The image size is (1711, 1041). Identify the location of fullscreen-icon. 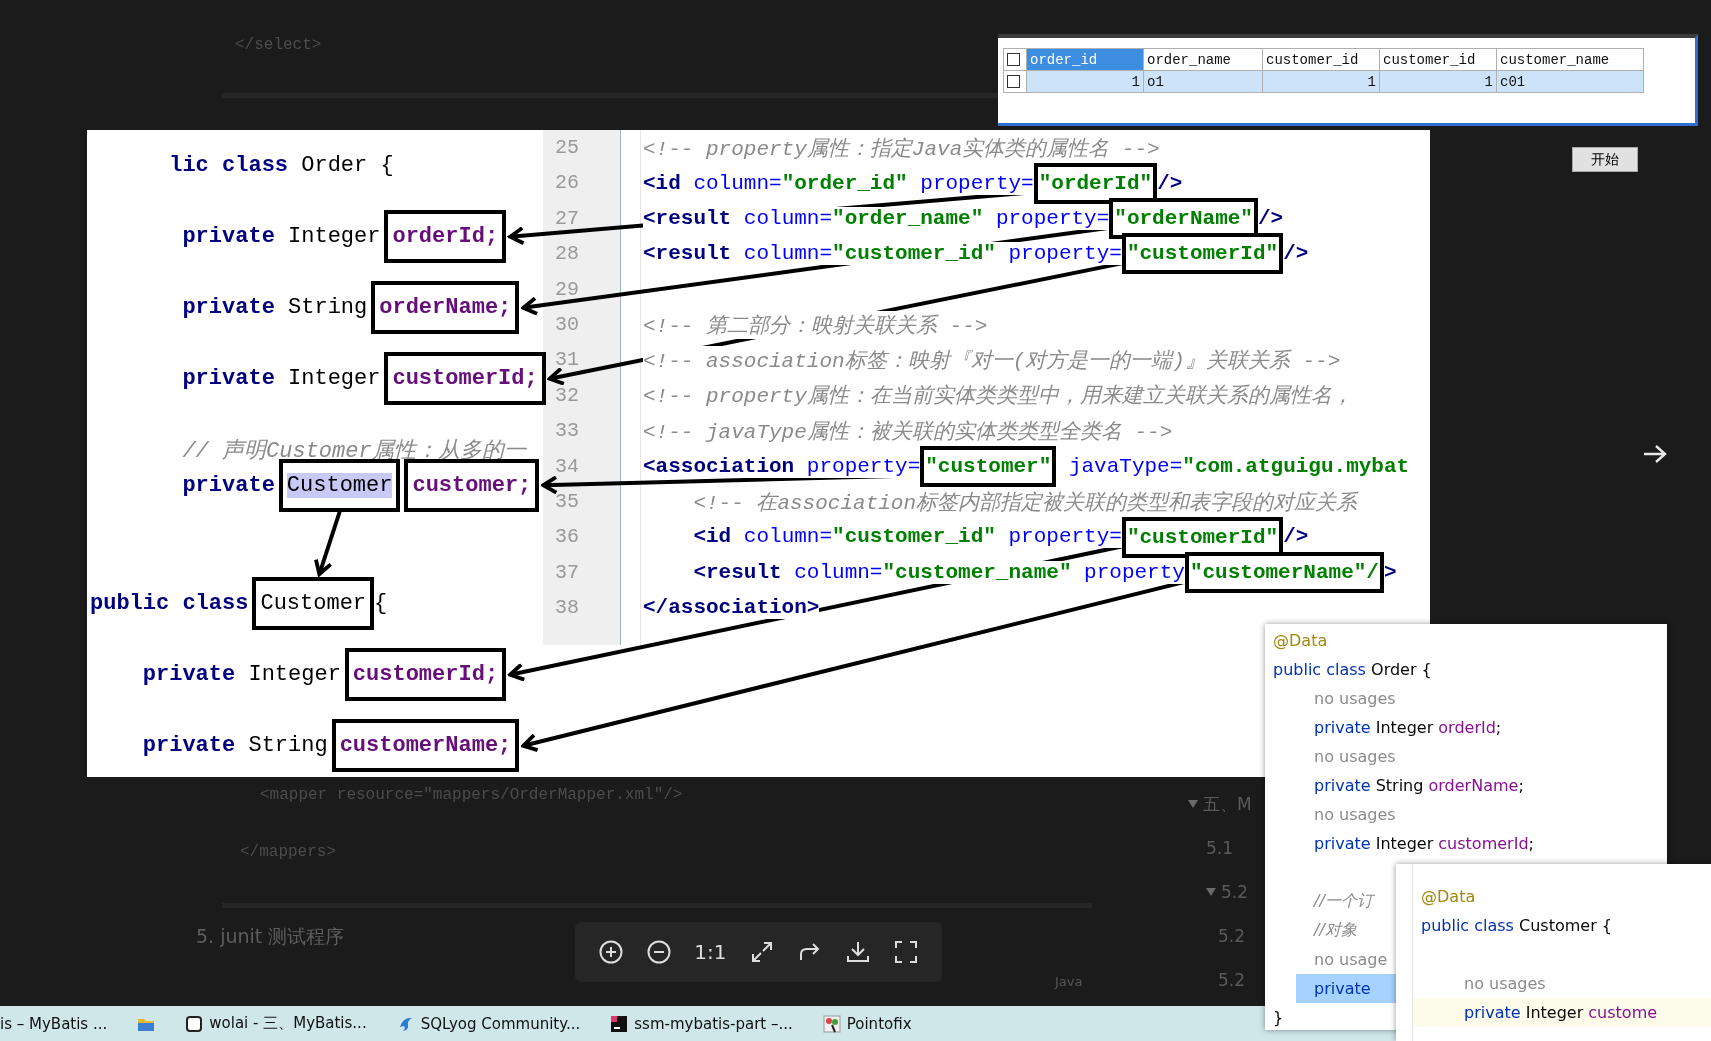
(905, 952).